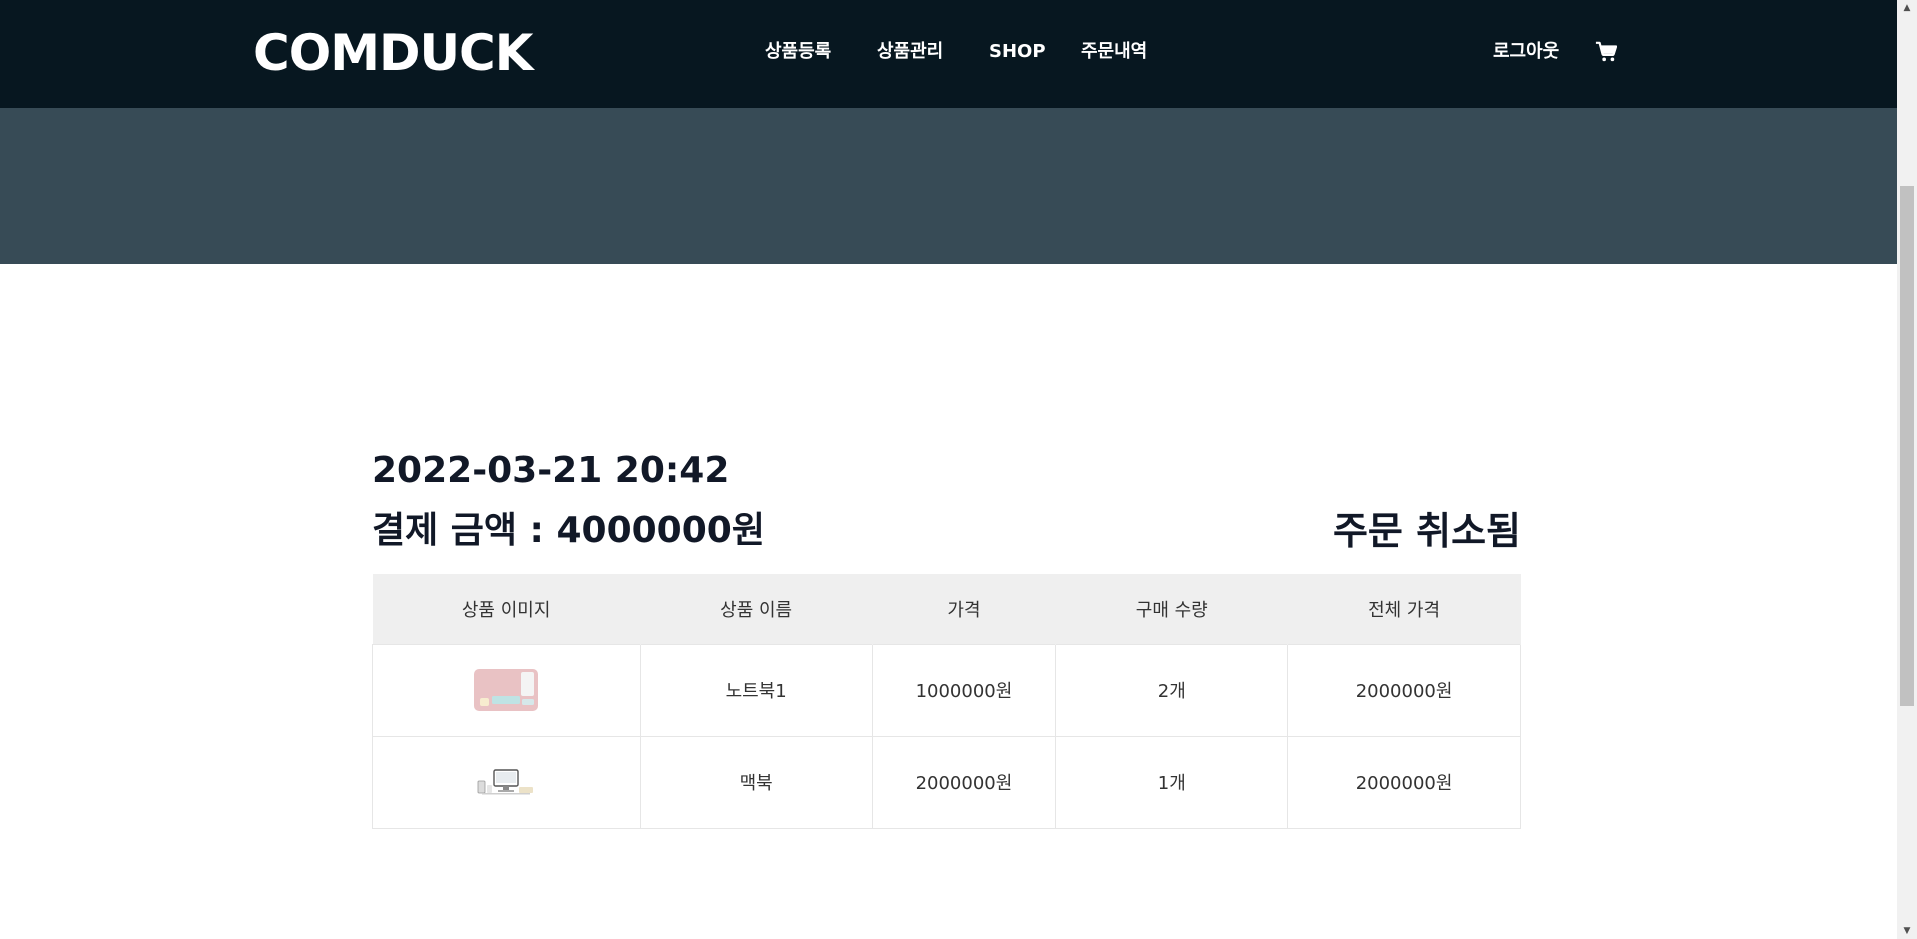 This screenshot has width=1917, height=939. What do you see at coordinates (506, 609) in the screenshot?
I see `column-header-image: 상품 이미지` at bounding box center [506, 609].